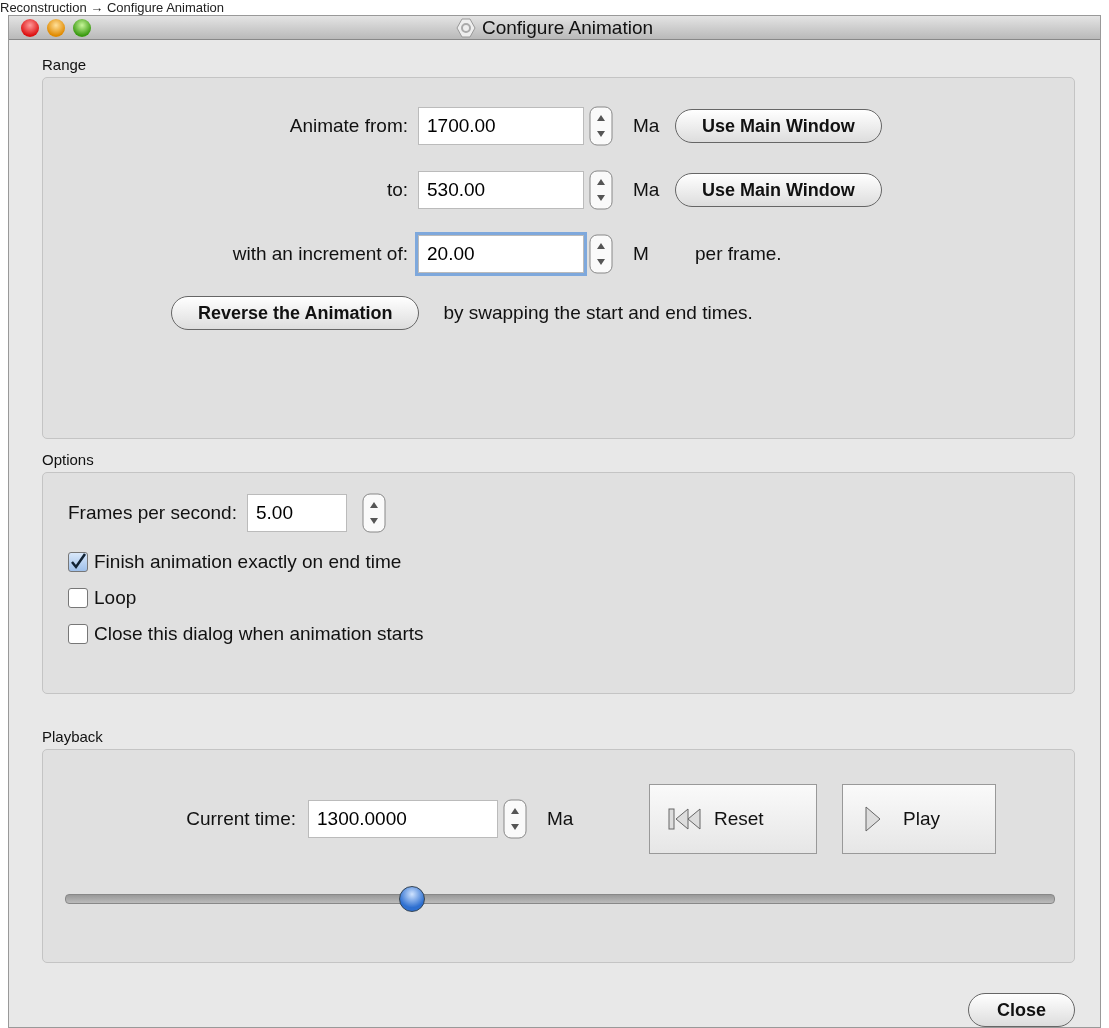 The height and width of the screenshot is (1028, 1109). I want to click on field-label: Current time:, so click(241, 819).